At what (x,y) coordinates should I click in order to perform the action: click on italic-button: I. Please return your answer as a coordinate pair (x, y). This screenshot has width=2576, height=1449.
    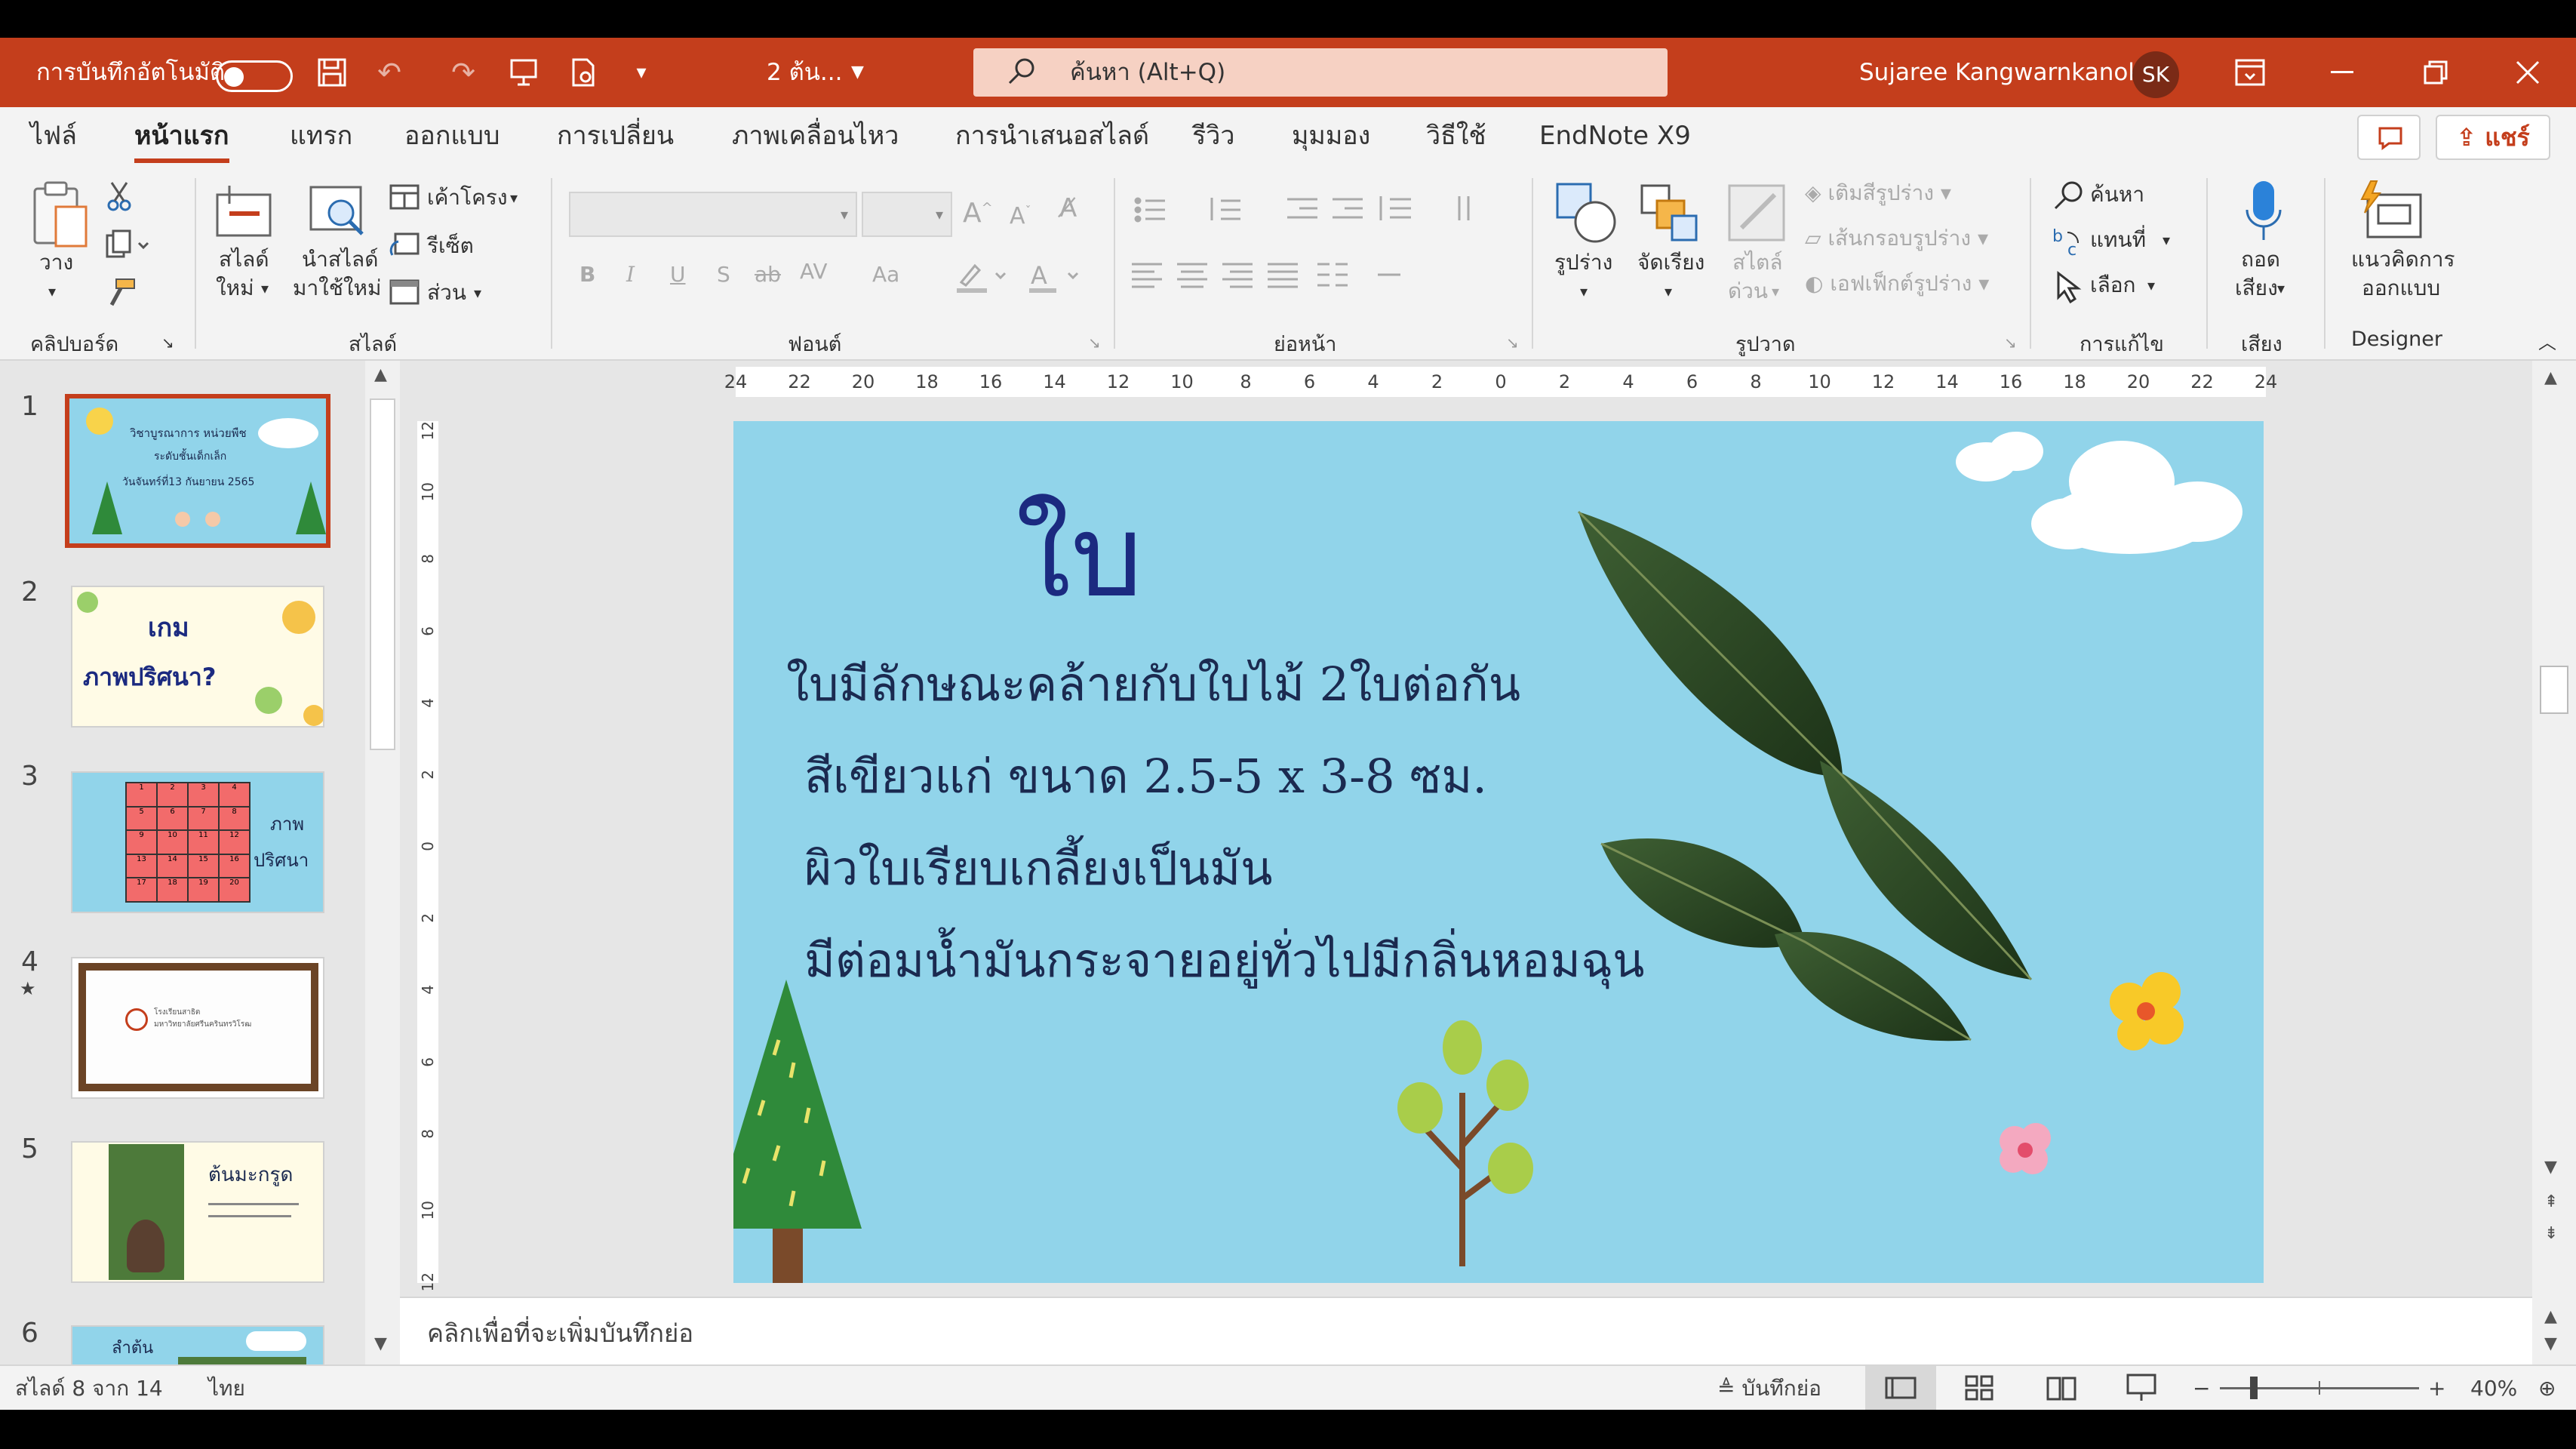
    Looking at the image, I should click on (630, 274).